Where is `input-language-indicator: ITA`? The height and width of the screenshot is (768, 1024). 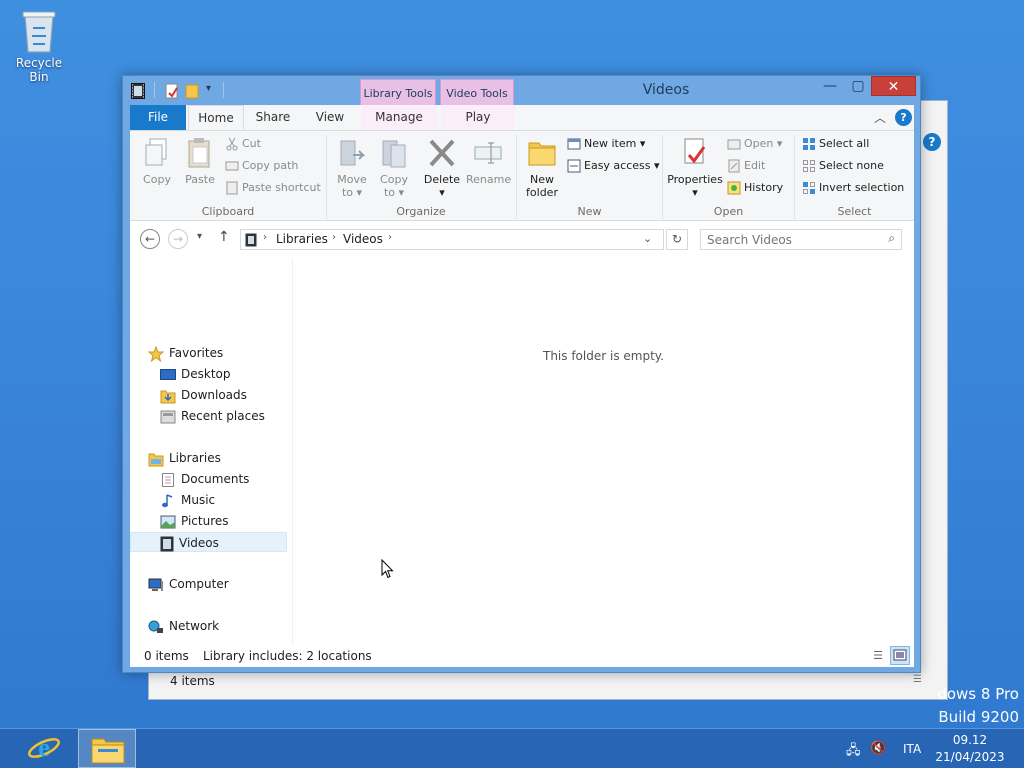
input-language-indicator: ITA is located at coordinates (912, 749).